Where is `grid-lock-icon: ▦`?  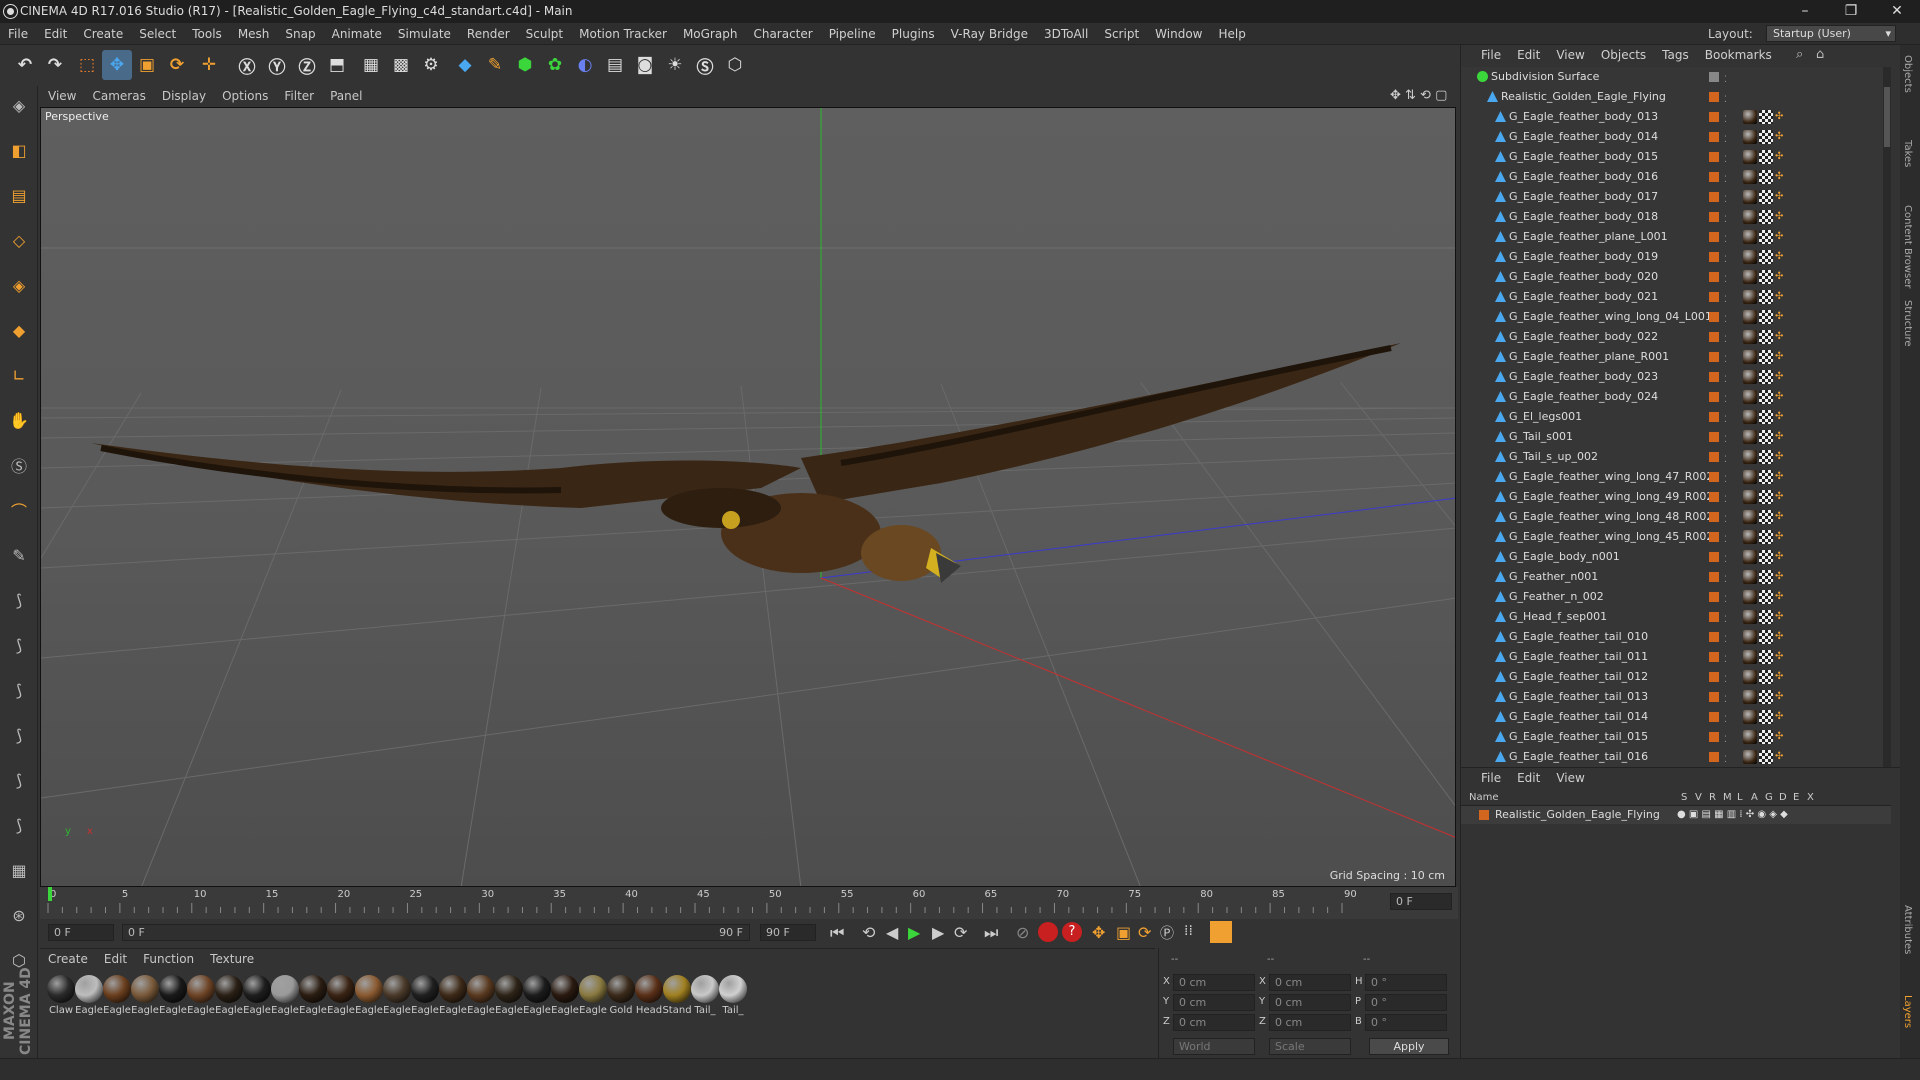
grid-lock-icon: ▦ is located at coordinates (19, 870).